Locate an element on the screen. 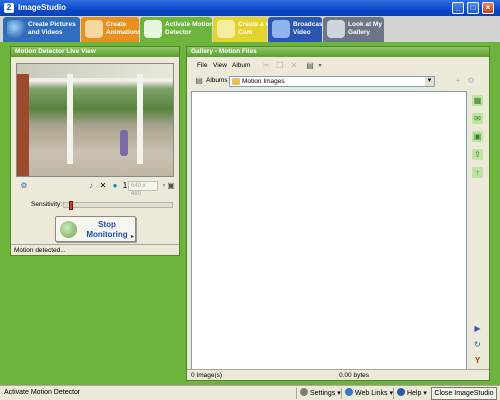 Image resolution: width=500 pixels, height=400 pixels. cut-icon: ✂ is located at coordinates (266, 66).